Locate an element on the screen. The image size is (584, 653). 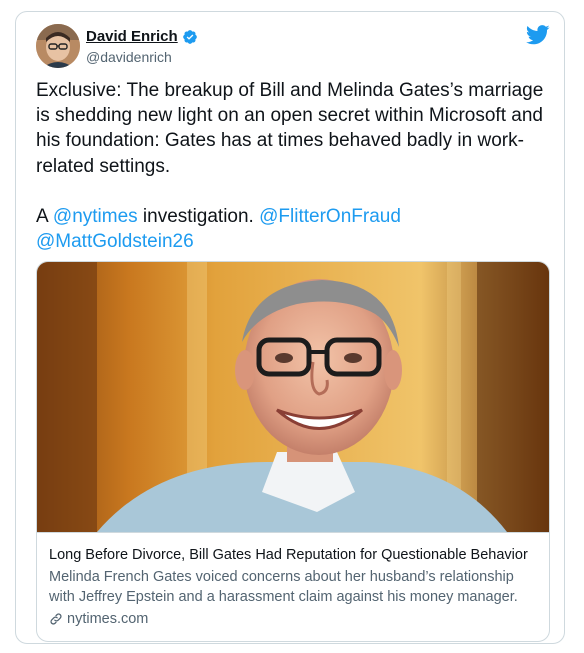
mention-flitteronfraud: @FlitterOnFraud is located at coordinates (330, 216).